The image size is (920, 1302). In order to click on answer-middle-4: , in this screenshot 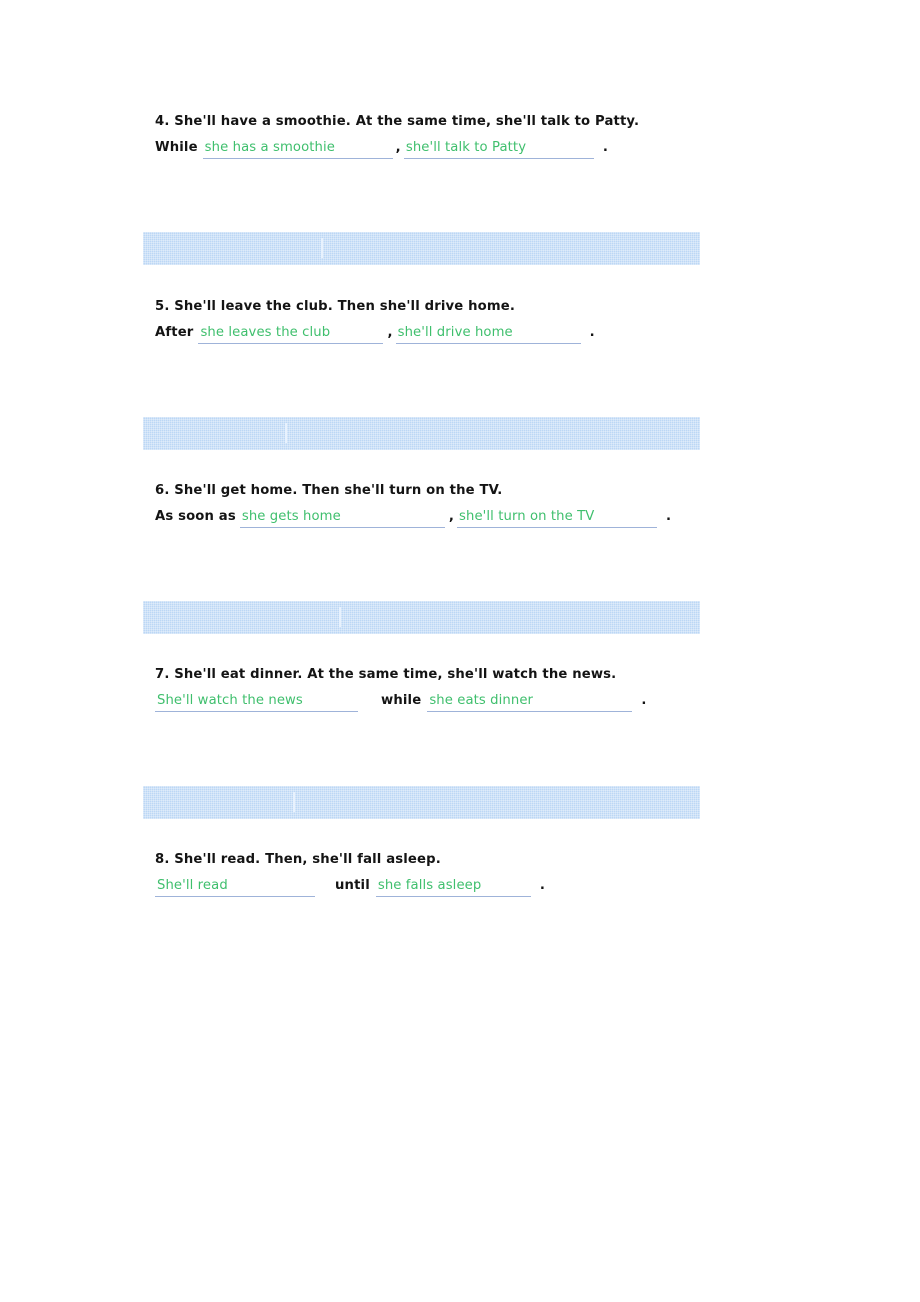, I will do `click(398, 147)`.